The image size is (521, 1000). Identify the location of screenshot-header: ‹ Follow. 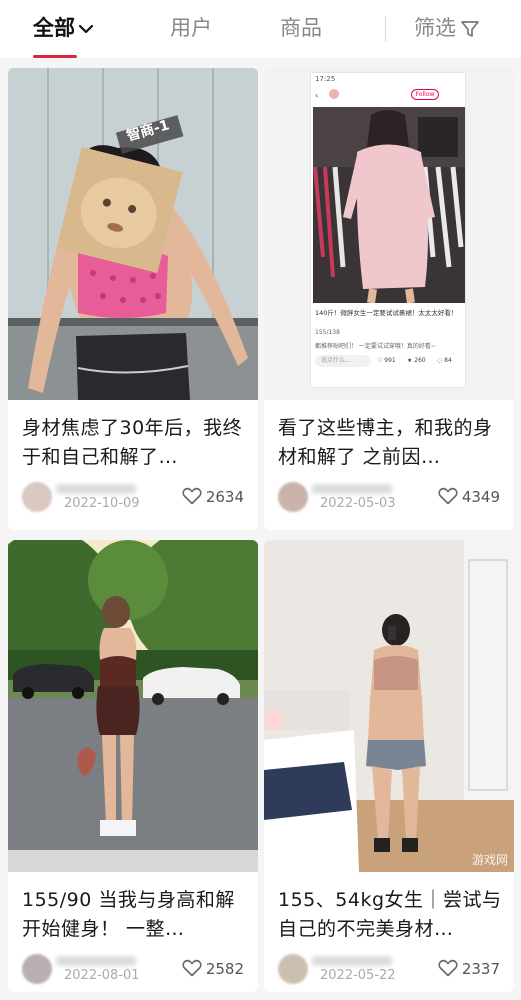
(389, 95).